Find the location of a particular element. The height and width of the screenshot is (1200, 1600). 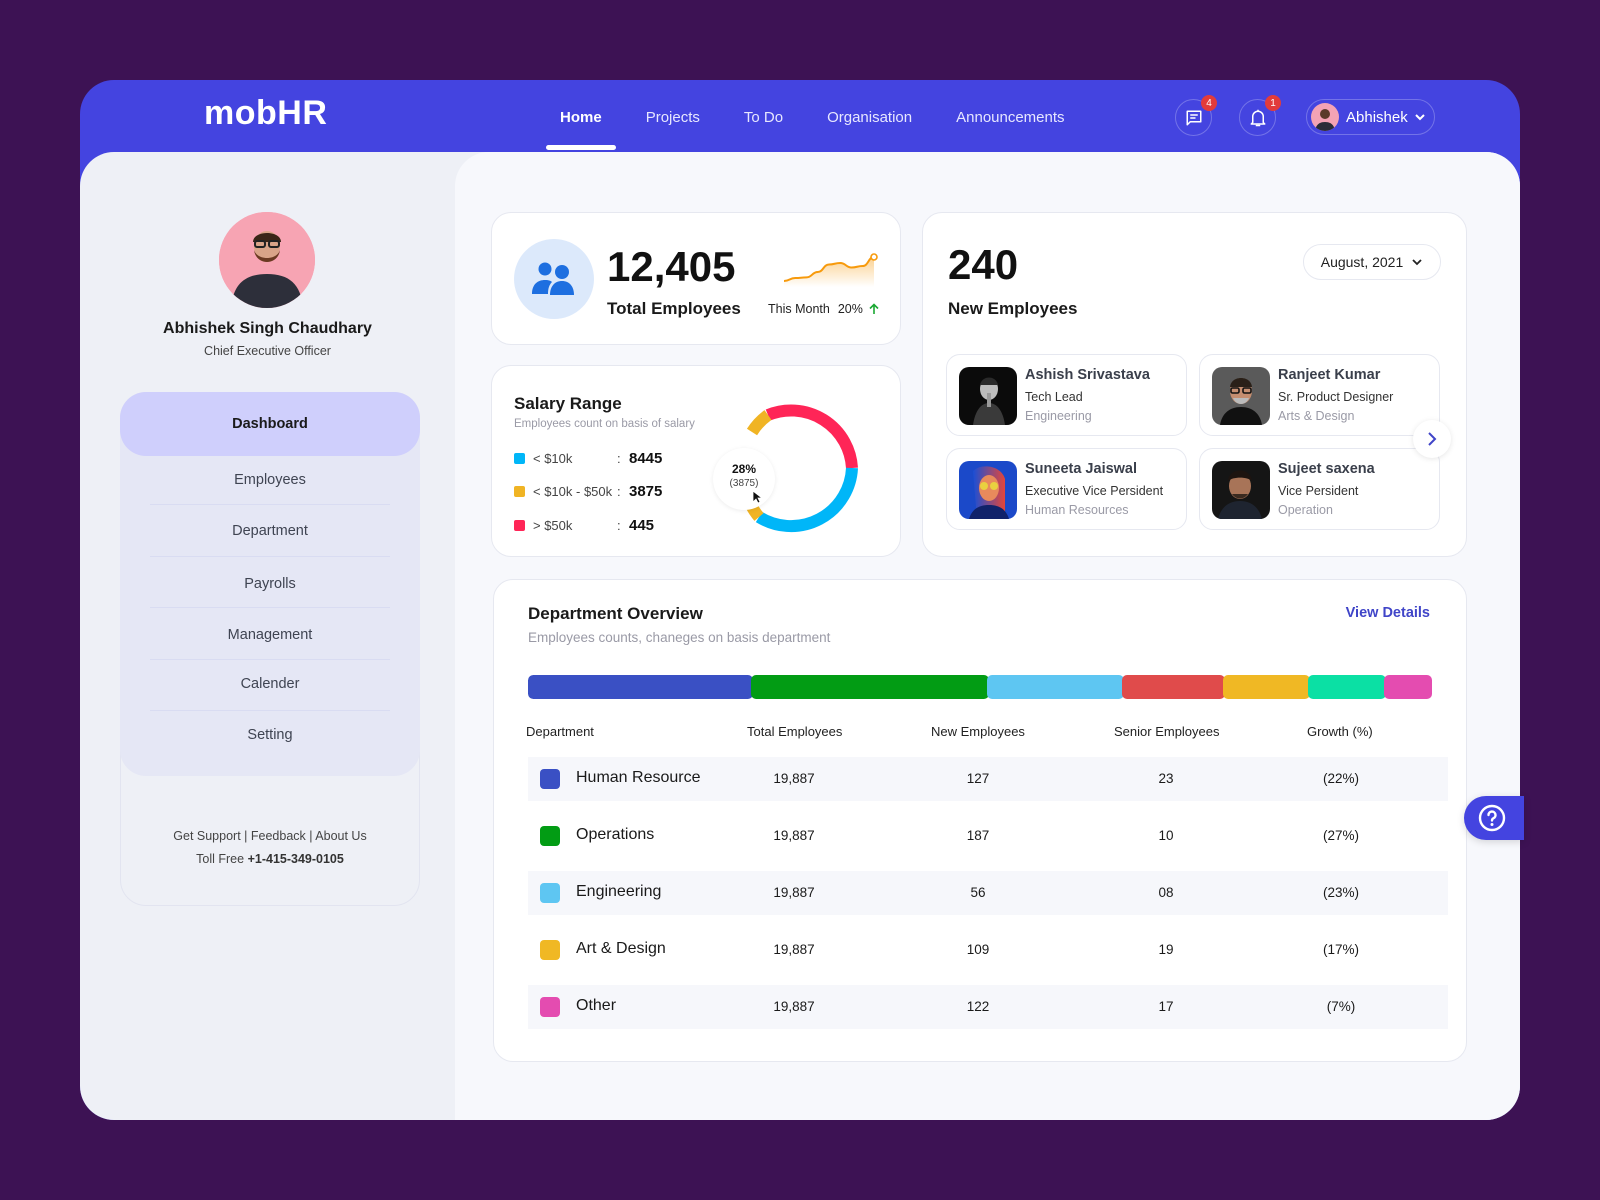

view-details-link: View Details is located at coordinates (1388, 613).